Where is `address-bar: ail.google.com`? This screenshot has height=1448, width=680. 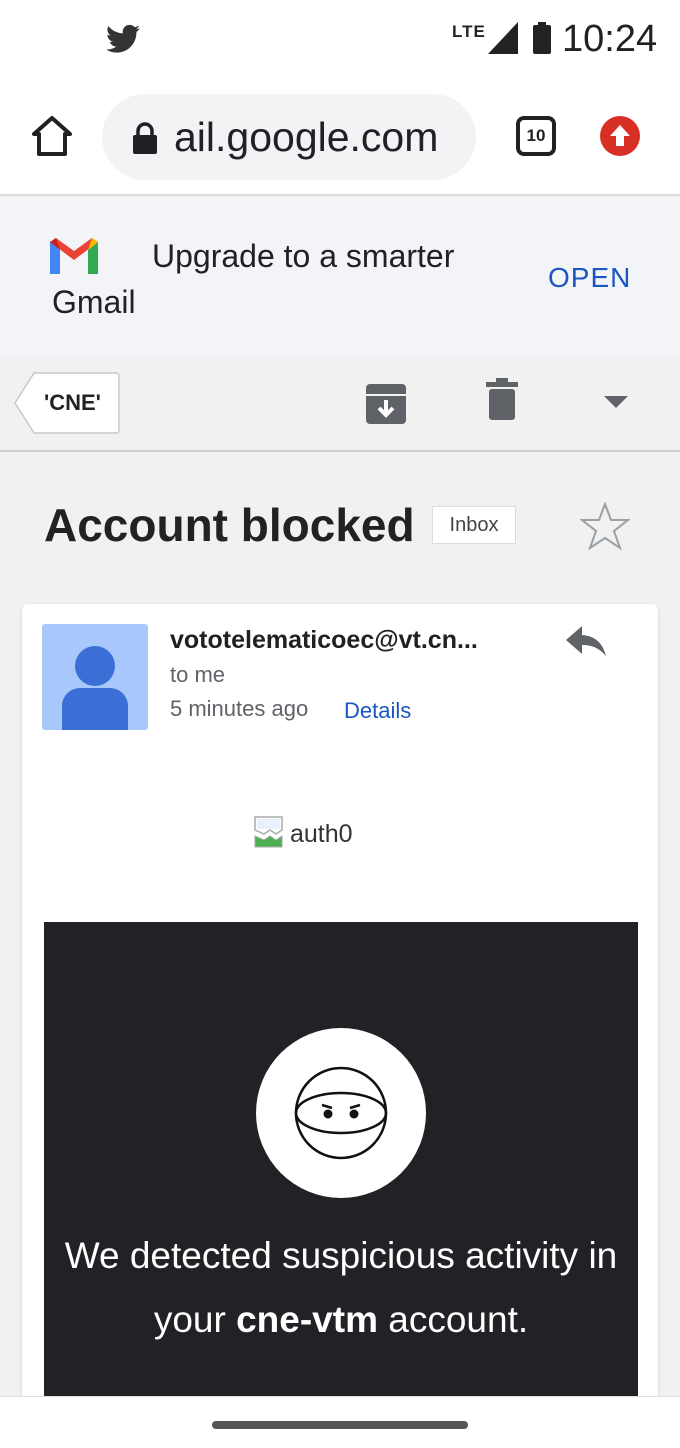 address-bar: ail.google.com is located at coordinates (289, 137).